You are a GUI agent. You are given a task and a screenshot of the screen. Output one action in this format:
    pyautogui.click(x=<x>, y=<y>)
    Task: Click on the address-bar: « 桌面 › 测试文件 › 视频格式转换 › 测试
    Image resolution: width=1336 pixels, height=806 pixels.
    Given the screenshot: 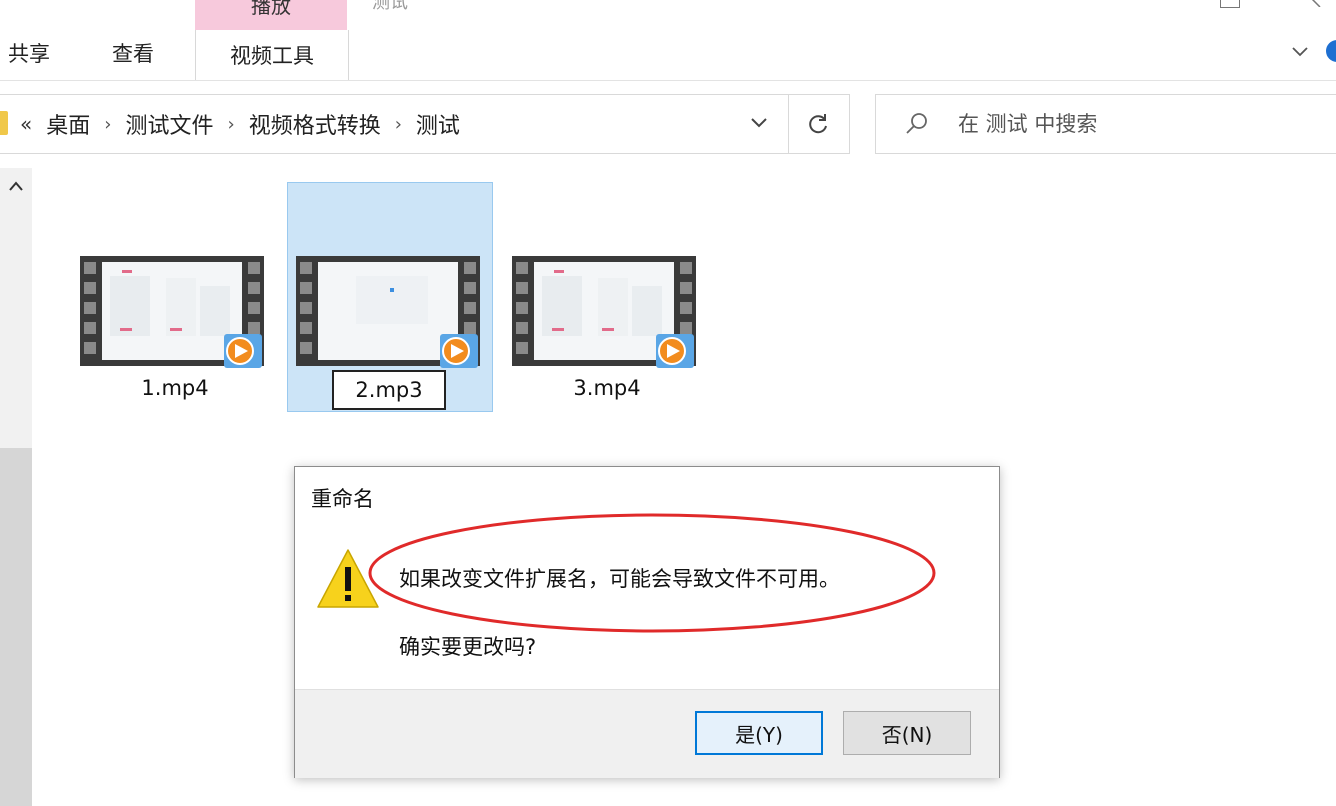 What is the action you would take?
    pyautogui.click(x=394, y=124)
    